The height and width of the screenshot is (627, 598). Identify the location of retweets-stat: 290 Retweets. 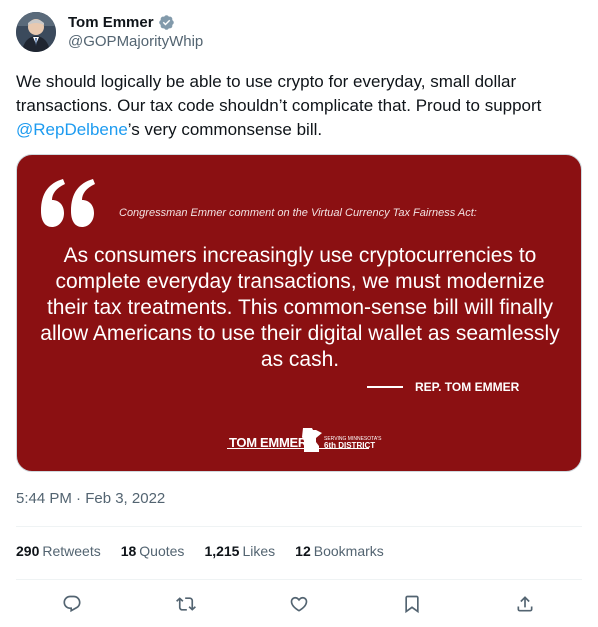
(58, 551).